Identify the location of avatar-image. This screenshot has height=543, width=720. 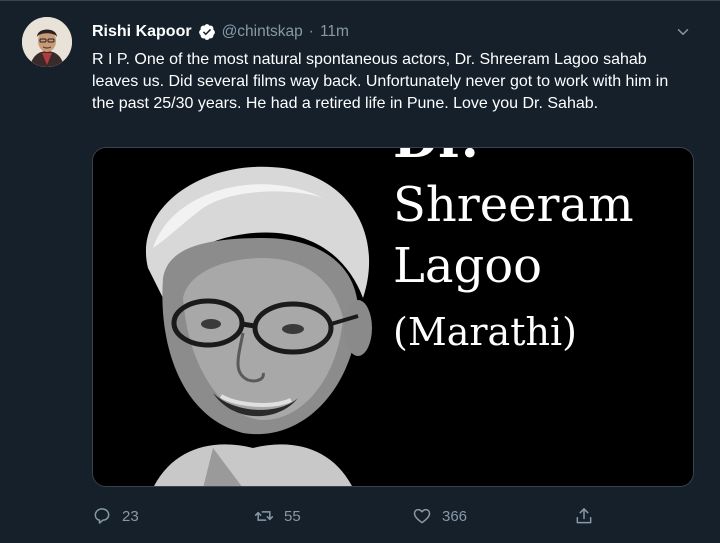
(47, 42).